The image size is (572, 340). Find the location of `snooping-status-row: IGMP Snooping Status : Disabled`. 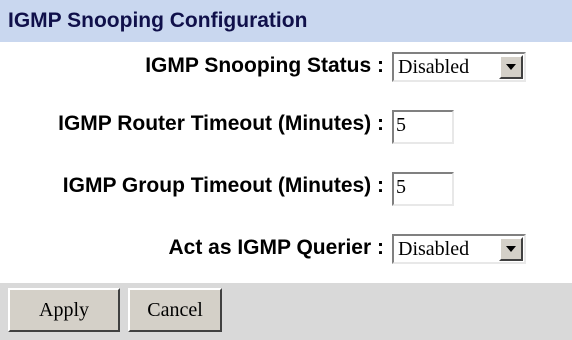

snooping-status-row: IGMP Snooping Status : Disabled is located at coordinates (286, 66).